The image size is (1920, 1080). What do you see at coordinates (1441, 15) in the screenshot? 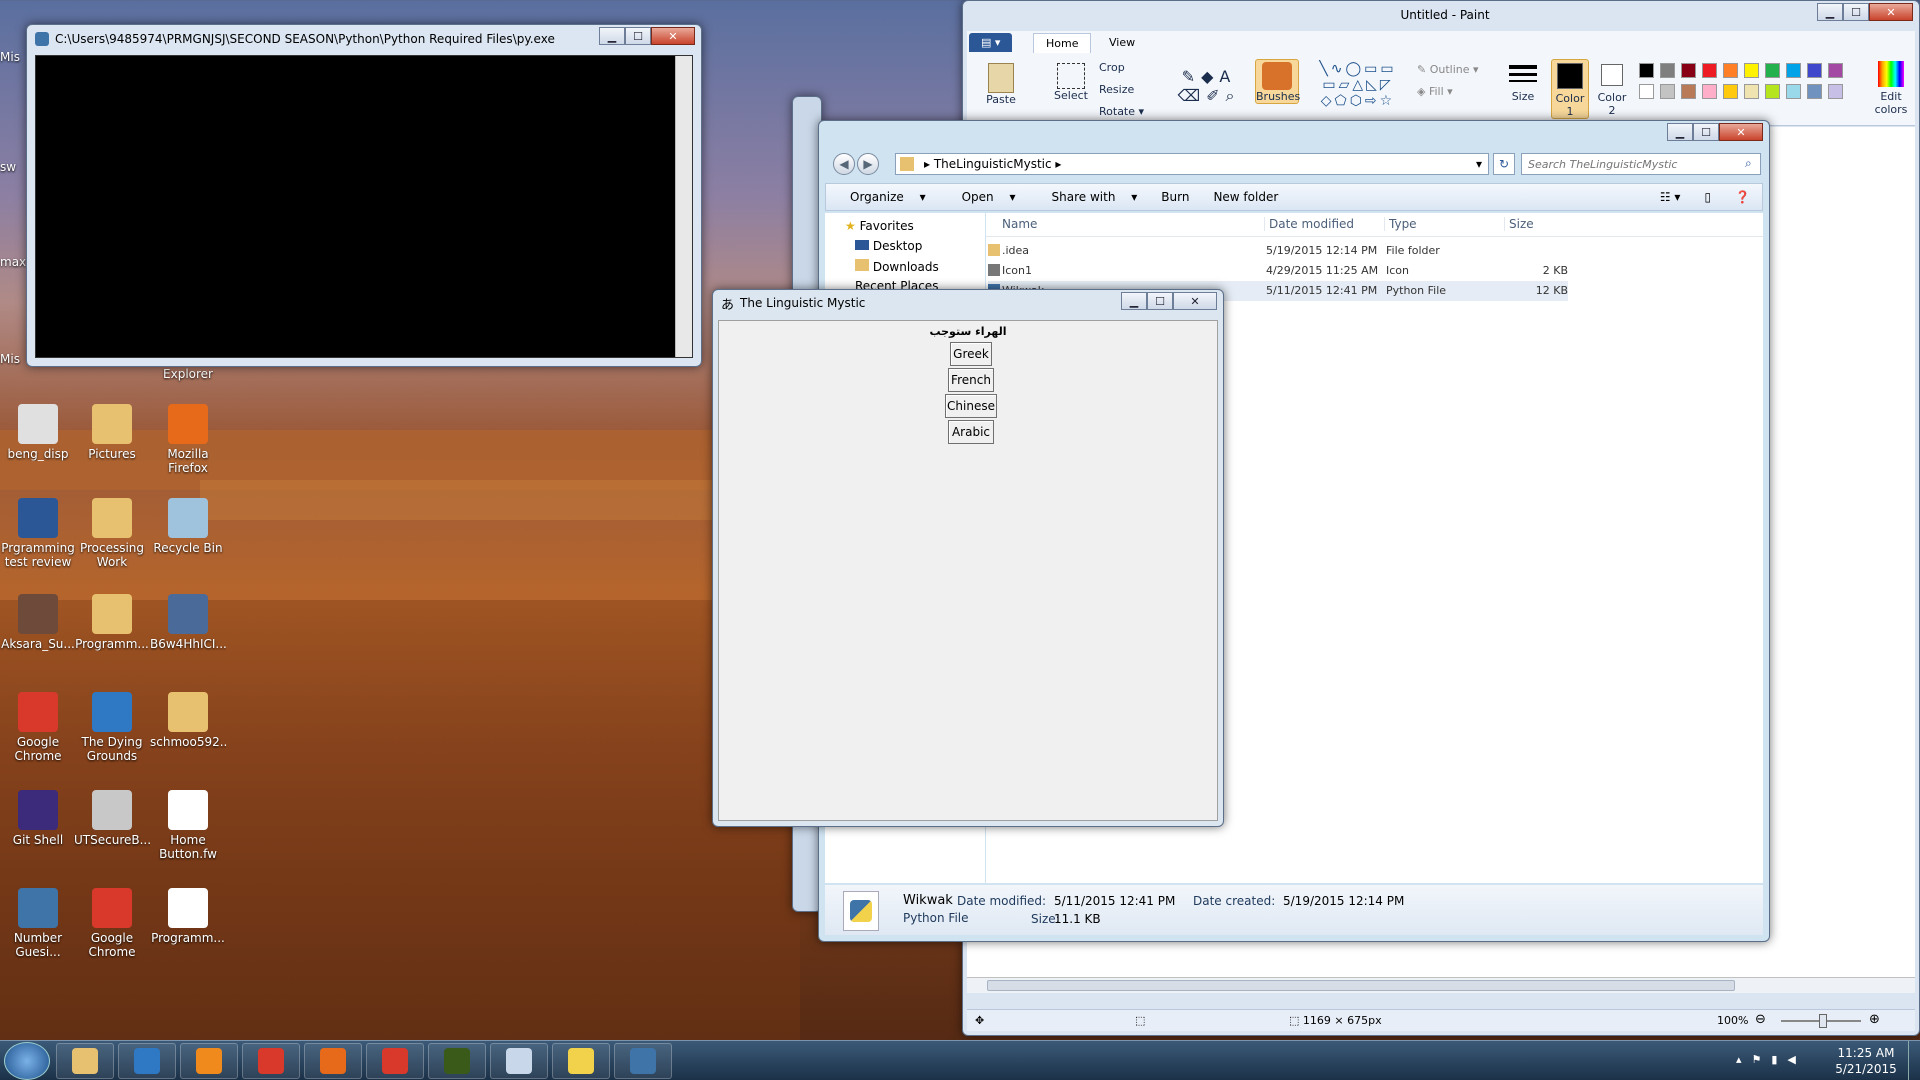
I see `paint-titlebar: Untitled - Paint` at bounding box center [1441, 15].